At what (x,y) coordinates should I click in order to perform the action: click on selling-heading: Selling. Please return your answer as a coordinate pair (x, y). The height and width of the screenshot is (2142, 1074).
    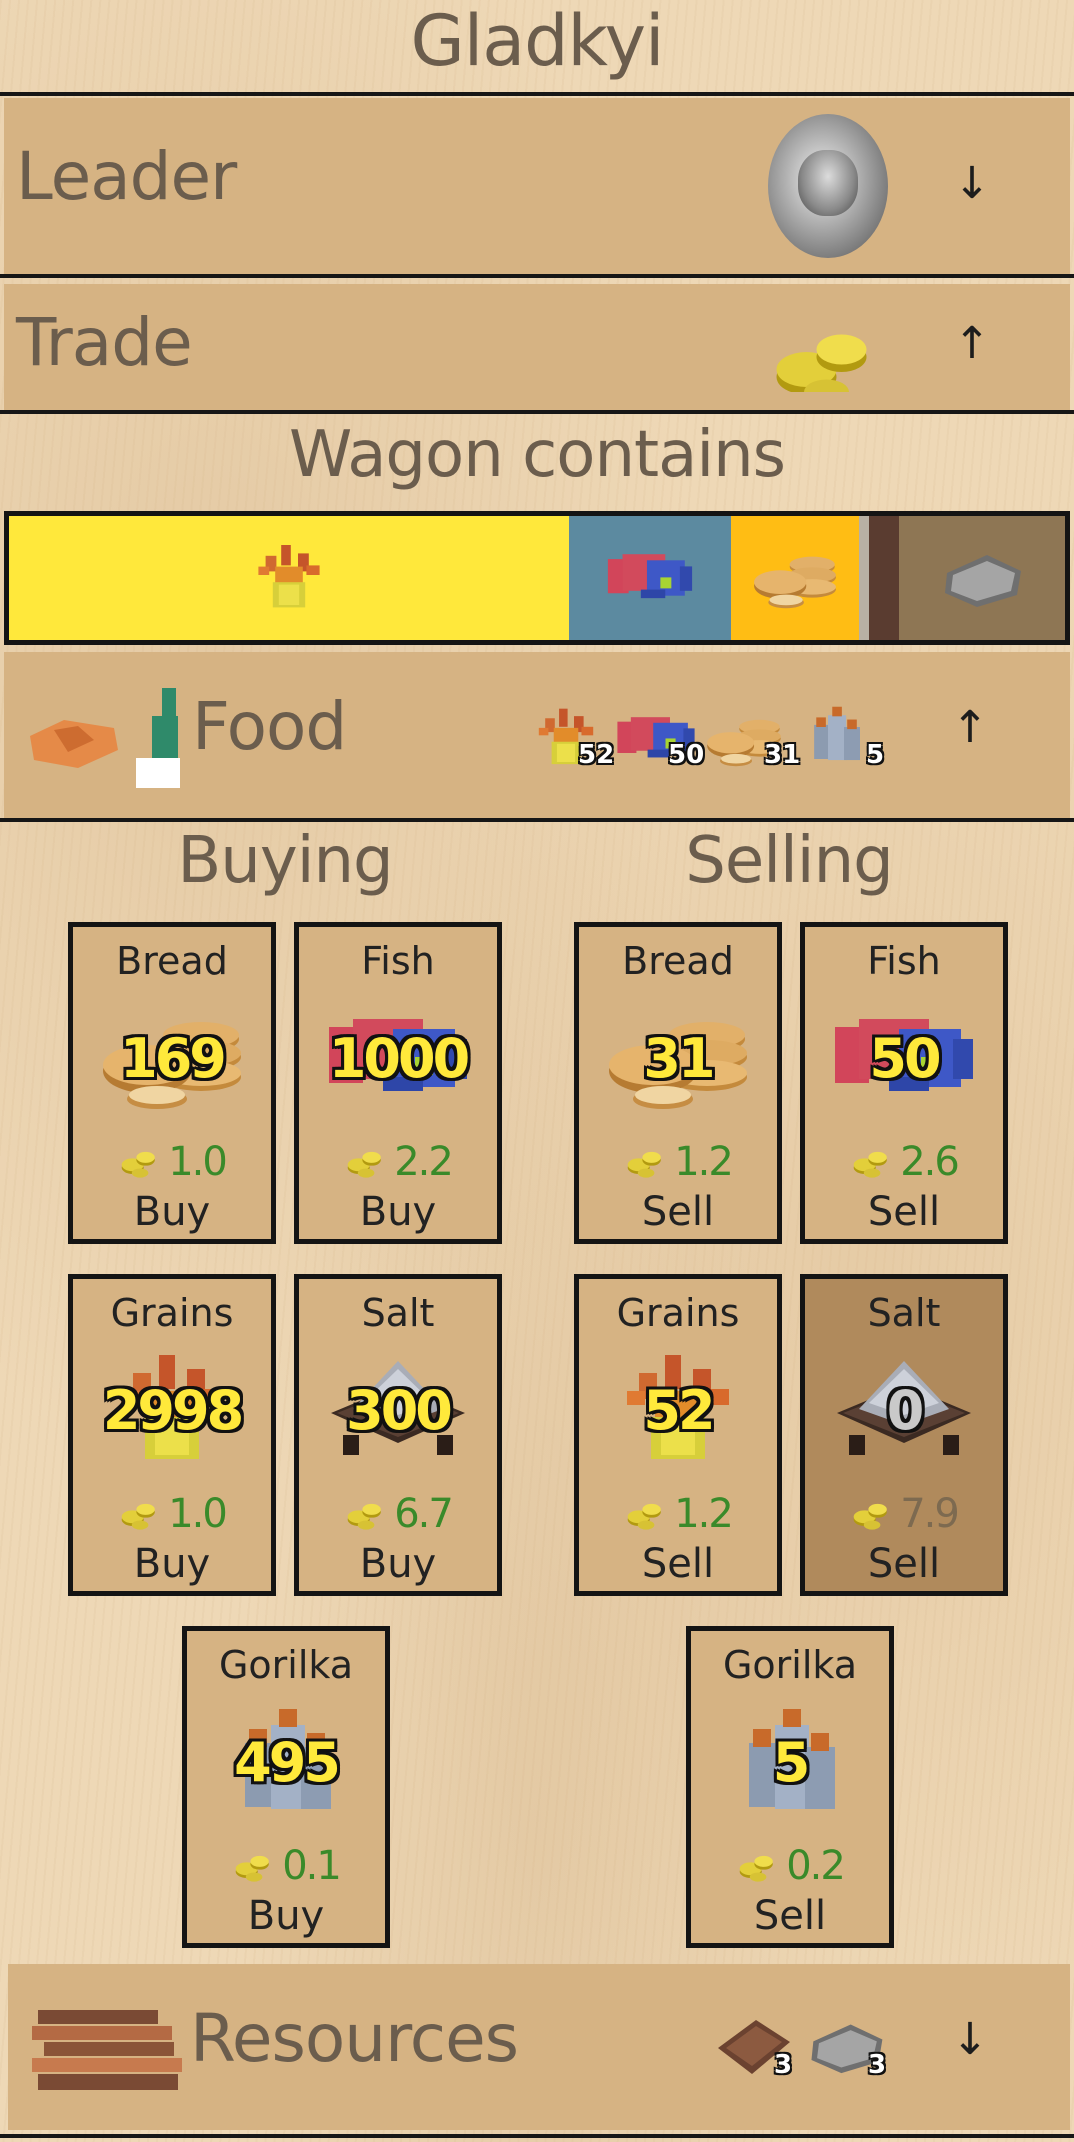
    Looking at the image, I should click on (789, 861).